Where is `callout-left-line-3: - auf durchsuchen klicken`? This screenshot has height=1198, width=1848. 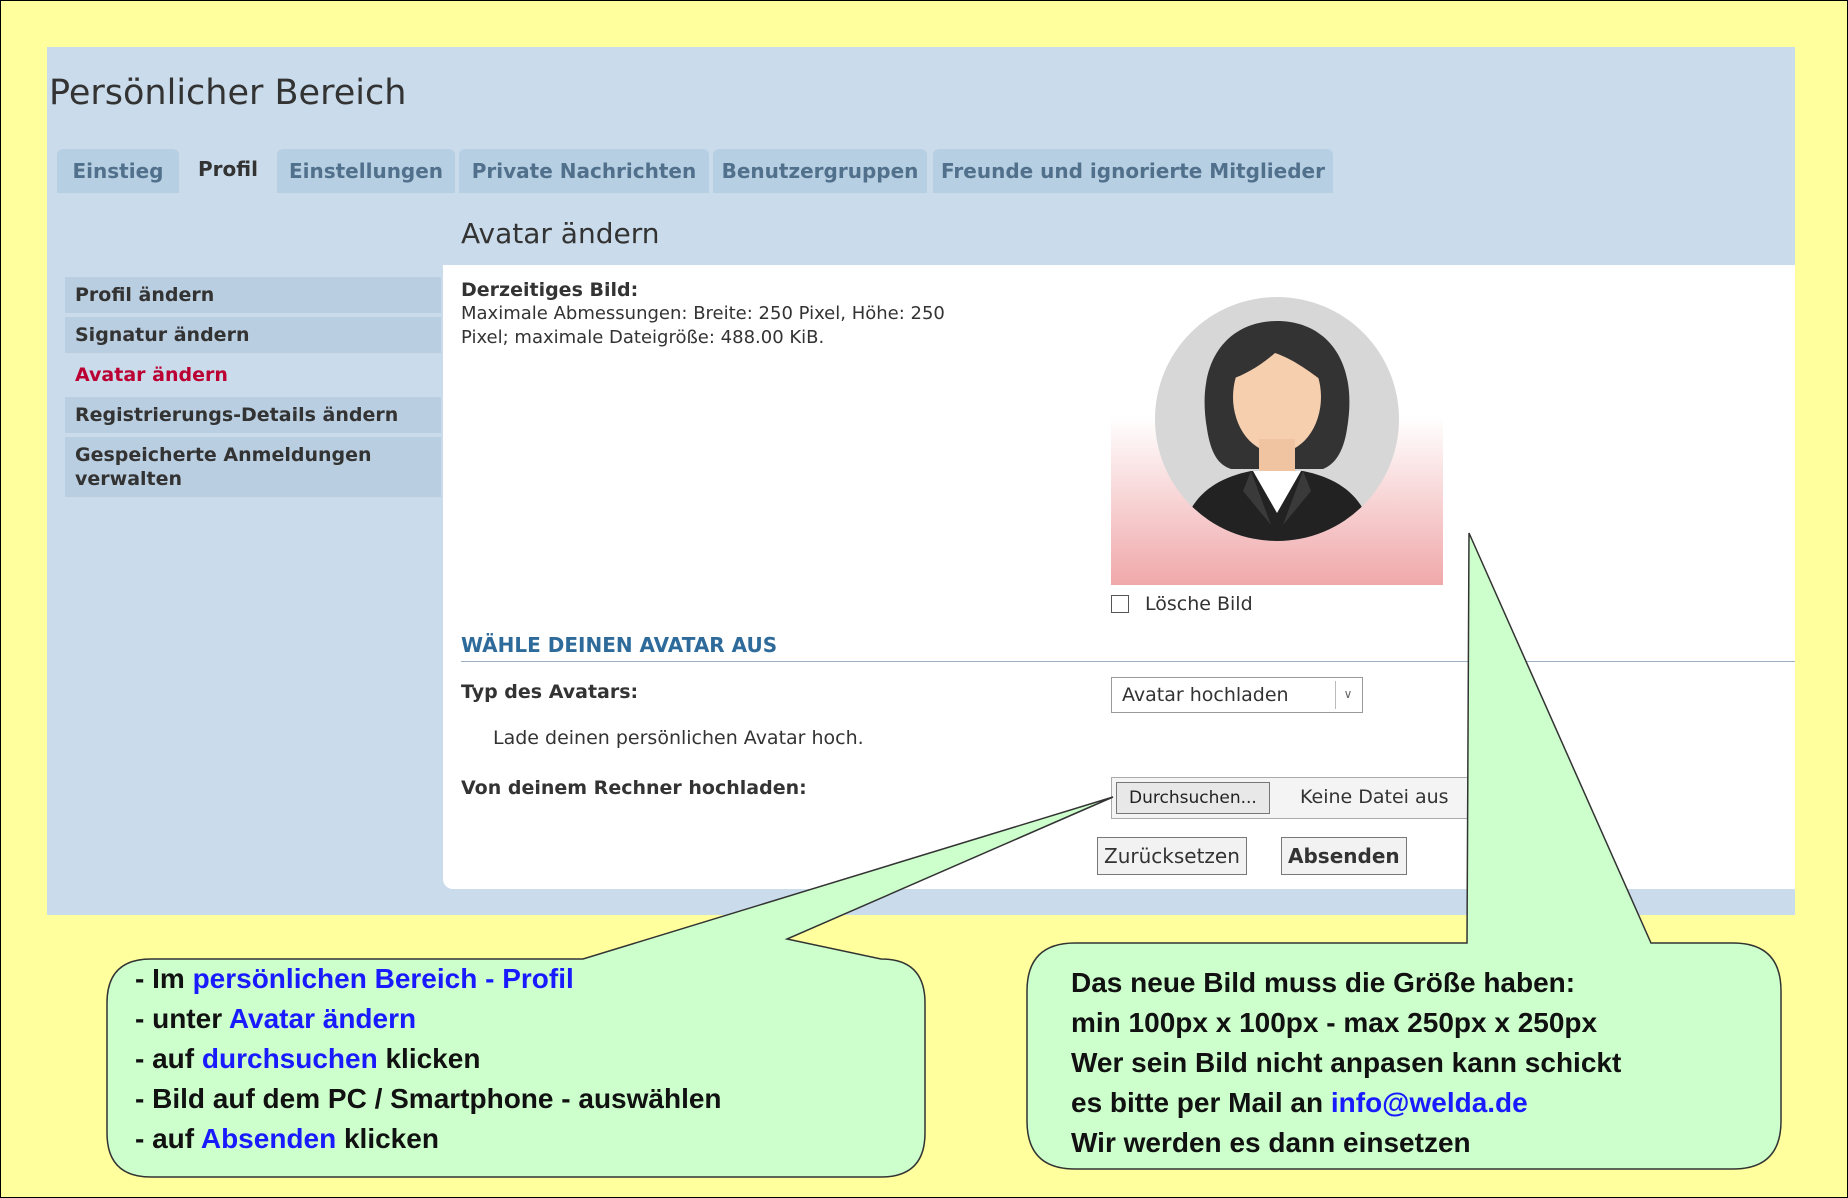
callout-left-line-3: - auf durchsuchen klicken is located at coordinates (308, 1058).